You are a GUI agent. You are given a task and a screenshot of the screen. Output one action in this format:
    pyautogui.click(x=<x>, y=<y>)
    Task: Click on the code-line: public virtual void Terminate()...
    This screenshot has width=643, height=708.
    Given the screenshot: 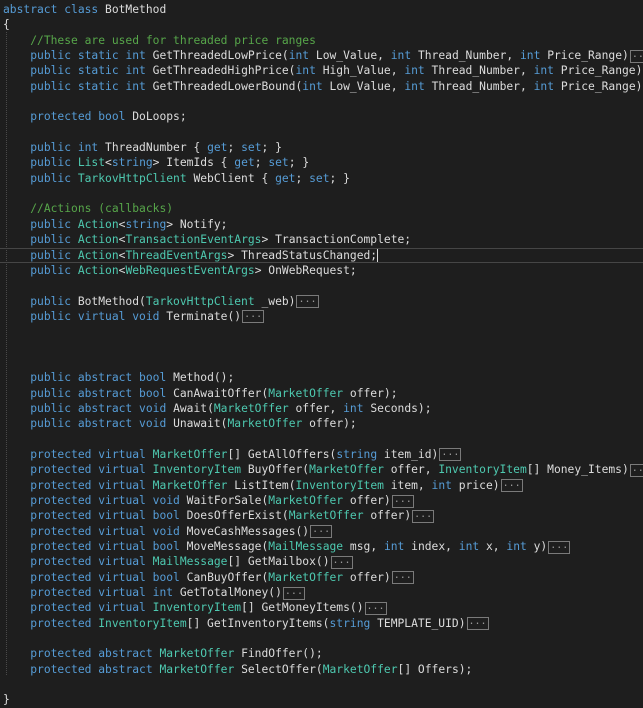 What is the action you would take?
    pyautogui.click(x=321, y=316)
    